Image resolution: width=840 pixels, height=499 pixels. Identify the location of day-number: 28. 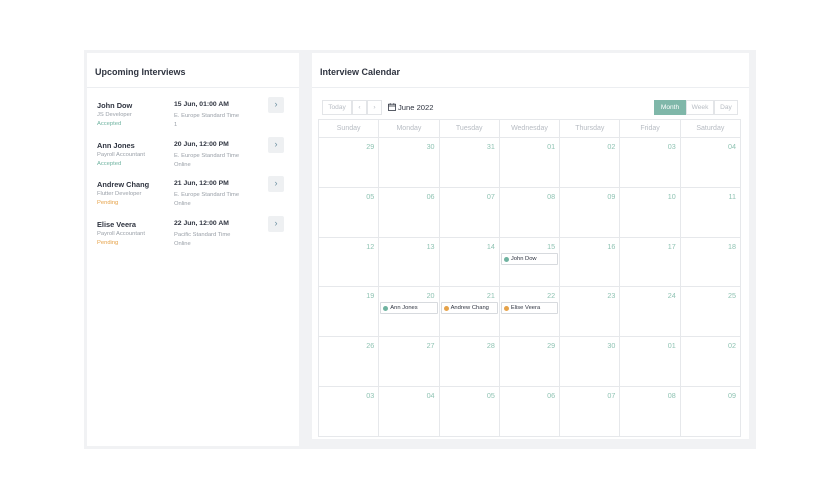
(490, 346).